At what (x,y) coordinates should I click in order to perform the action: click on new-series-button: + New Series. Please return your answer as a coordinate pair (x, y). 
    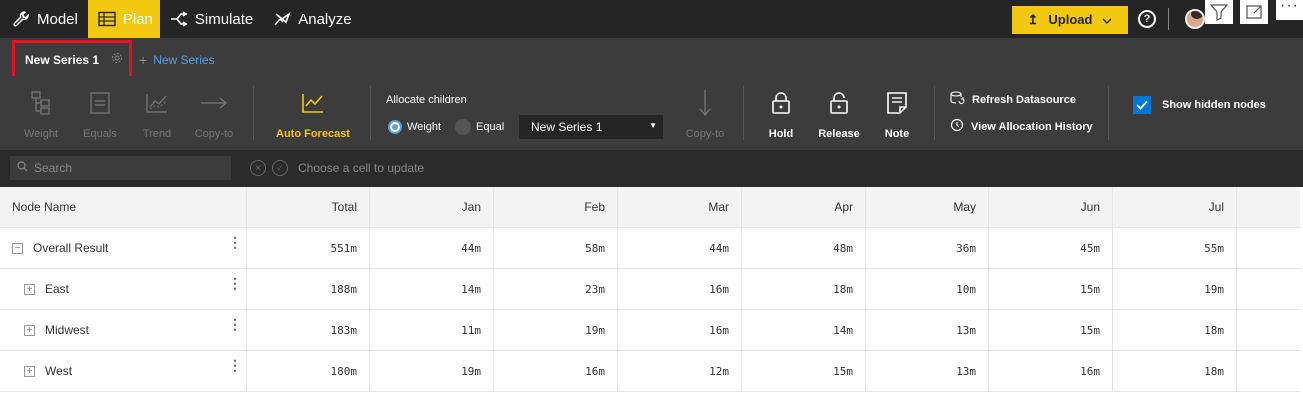
    Looking at the image, I should click on (177, 60).